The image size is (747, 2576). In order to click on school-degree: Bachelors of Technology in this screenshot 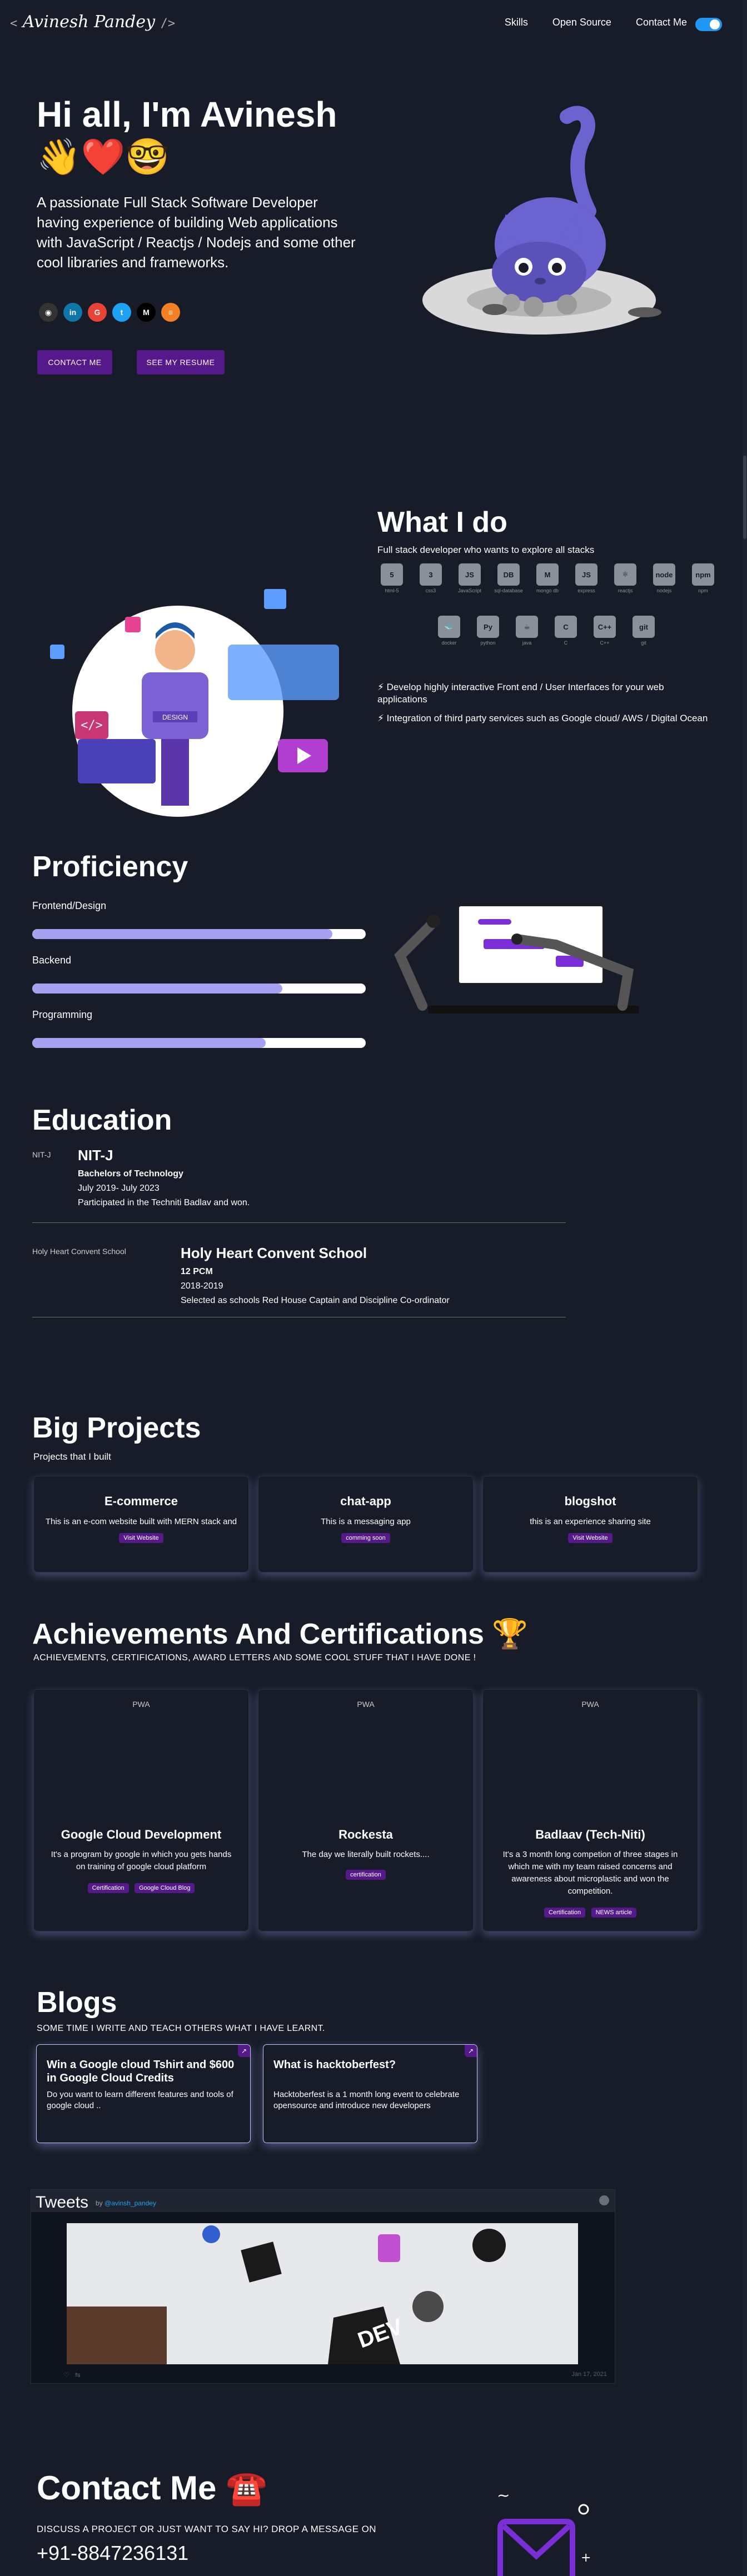, I will do `click(130, 1174)`.